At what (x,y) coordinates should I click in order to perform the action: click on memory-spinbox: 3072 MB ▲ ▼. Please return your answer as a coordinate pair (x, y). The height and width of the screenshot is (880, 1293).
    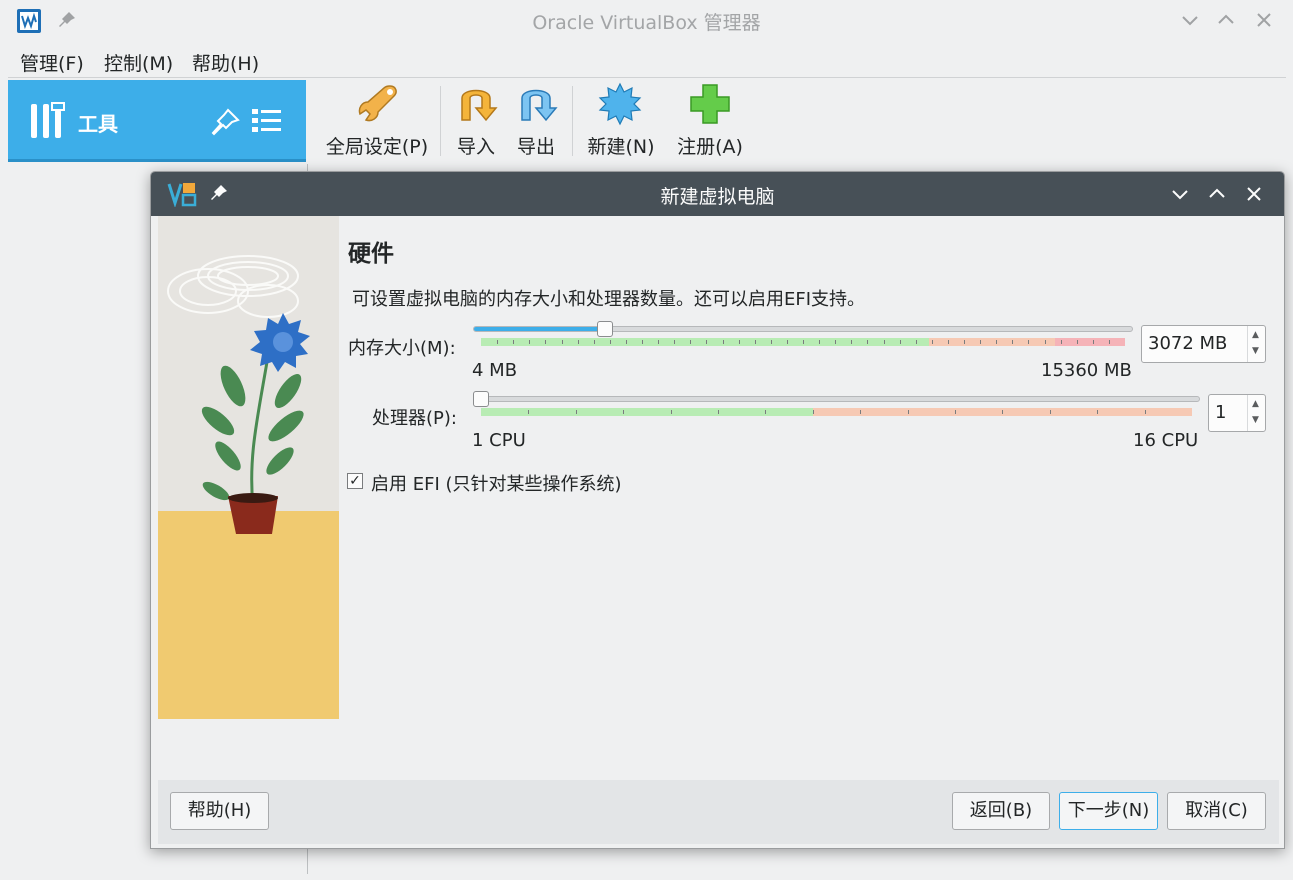
    Looking at the image, I should click on (1203, 344).